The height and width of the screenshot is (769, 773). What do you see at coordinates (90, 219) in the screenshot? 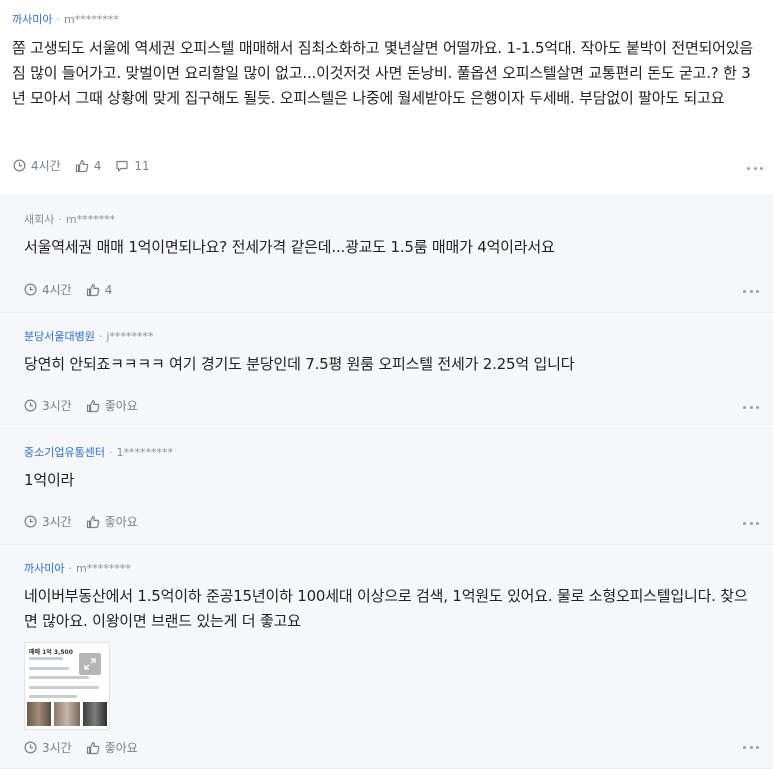
I see `author-id: m*******` at bounding box center [90, 219].